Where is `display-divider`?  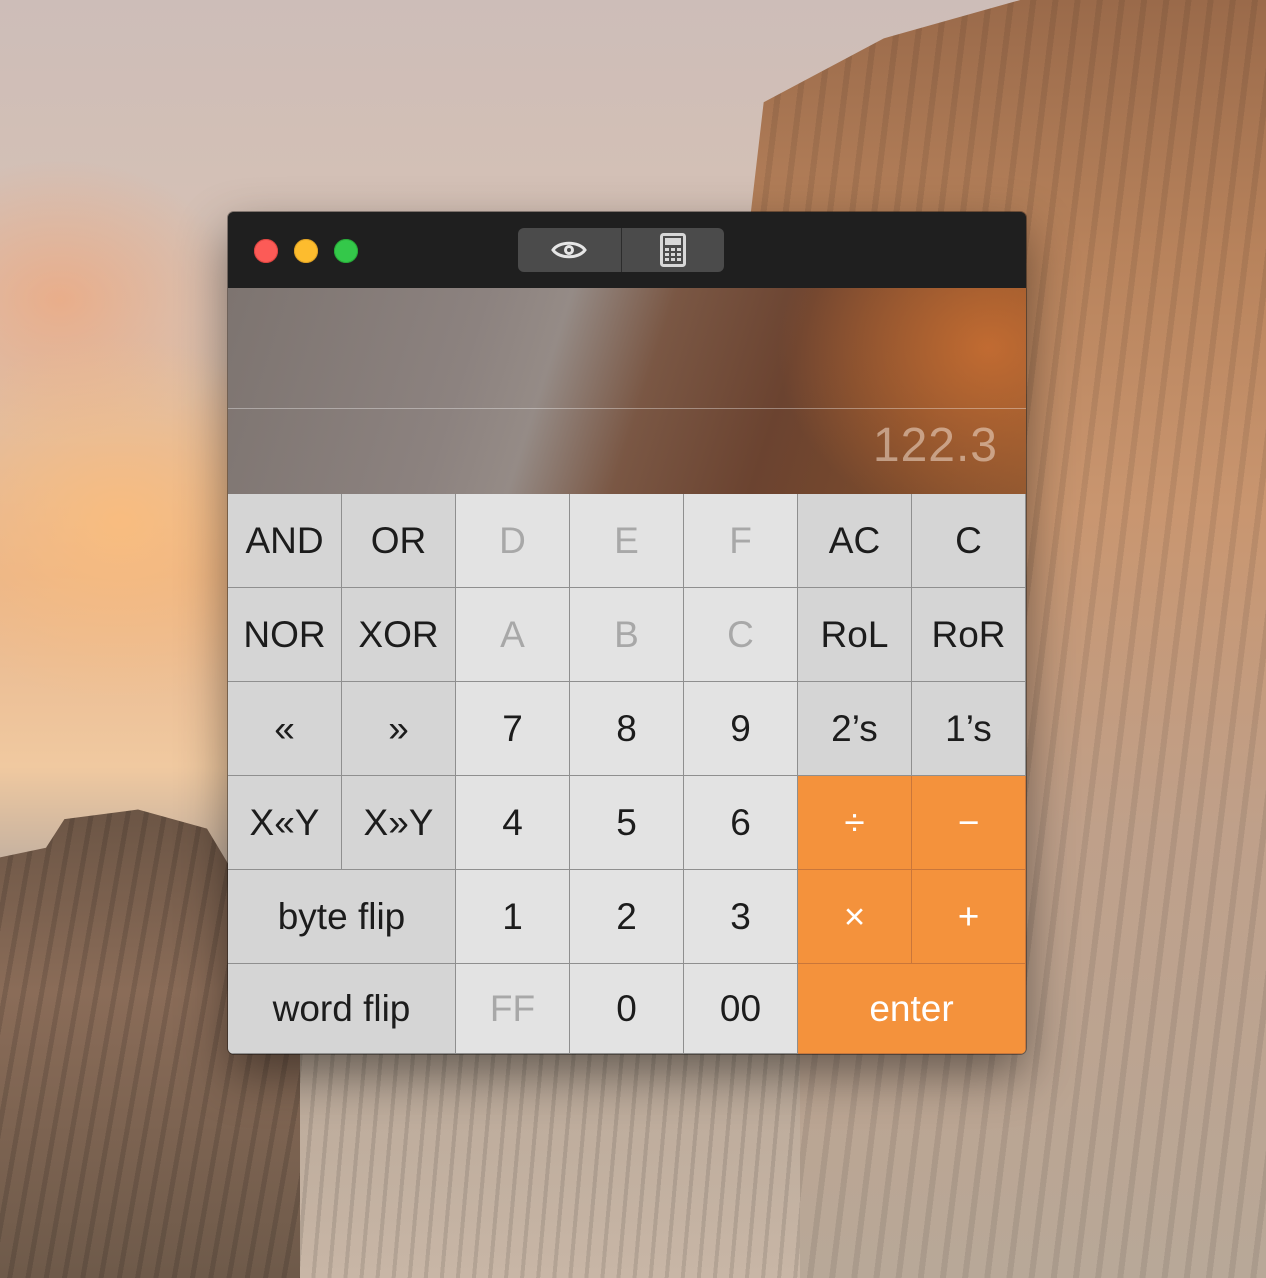
display-divider is located at coordinates (627, 408).